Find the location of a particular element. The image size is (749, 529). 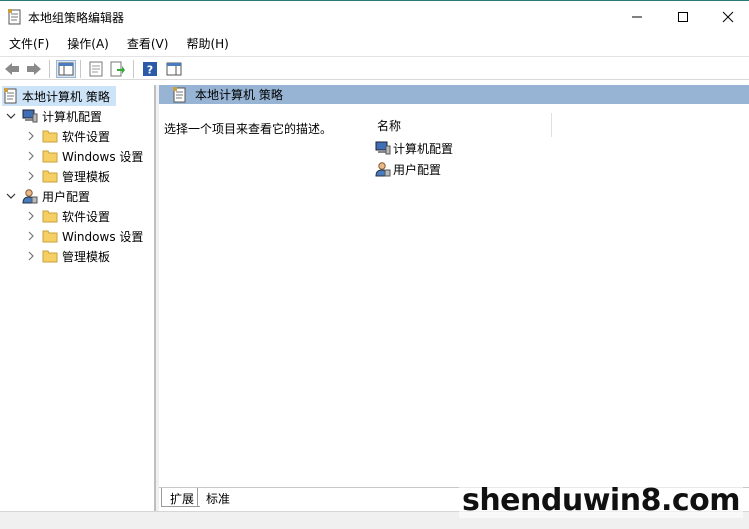

tab-extended: 扩展 is located at coordinates (181, 497).